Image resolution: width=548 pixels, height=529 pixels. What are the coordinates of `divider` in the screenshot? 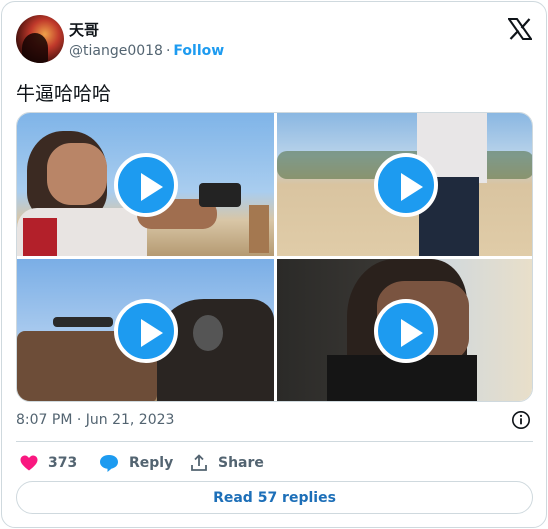 It's located at (274, 441).